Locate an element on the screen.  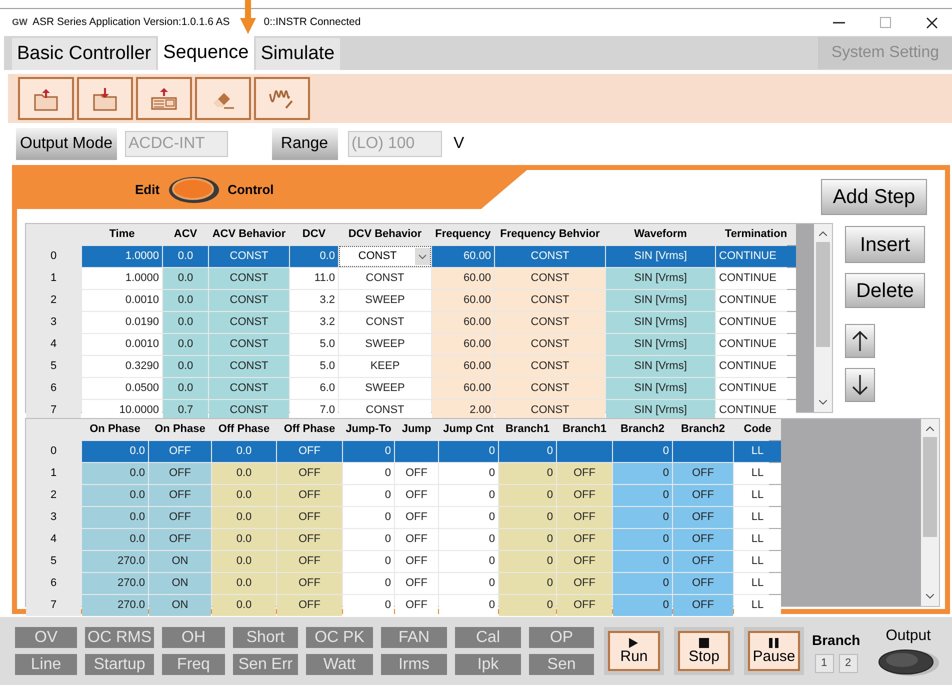
output-toggle is located at coordinates (908, 662).